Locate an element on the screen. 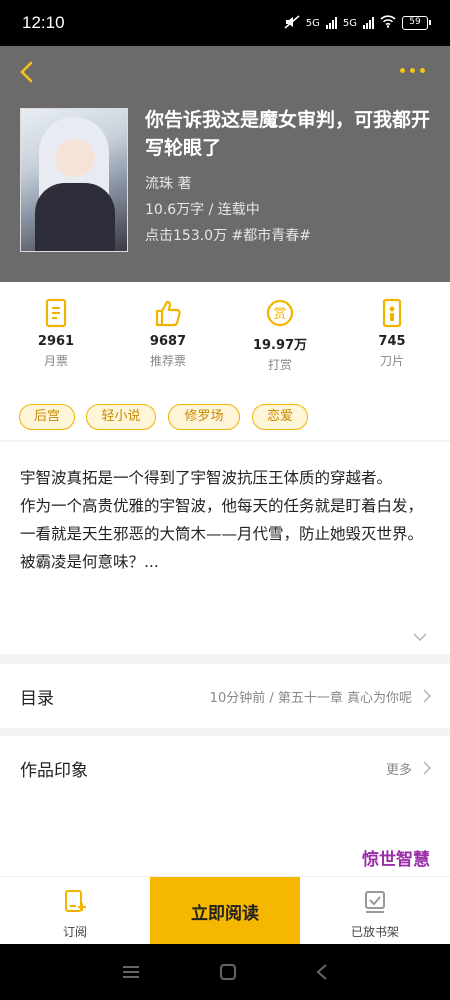 This screenshot has width=450, height=1000. subscribe-button: 订阅 is located at coordinates (75, 911).